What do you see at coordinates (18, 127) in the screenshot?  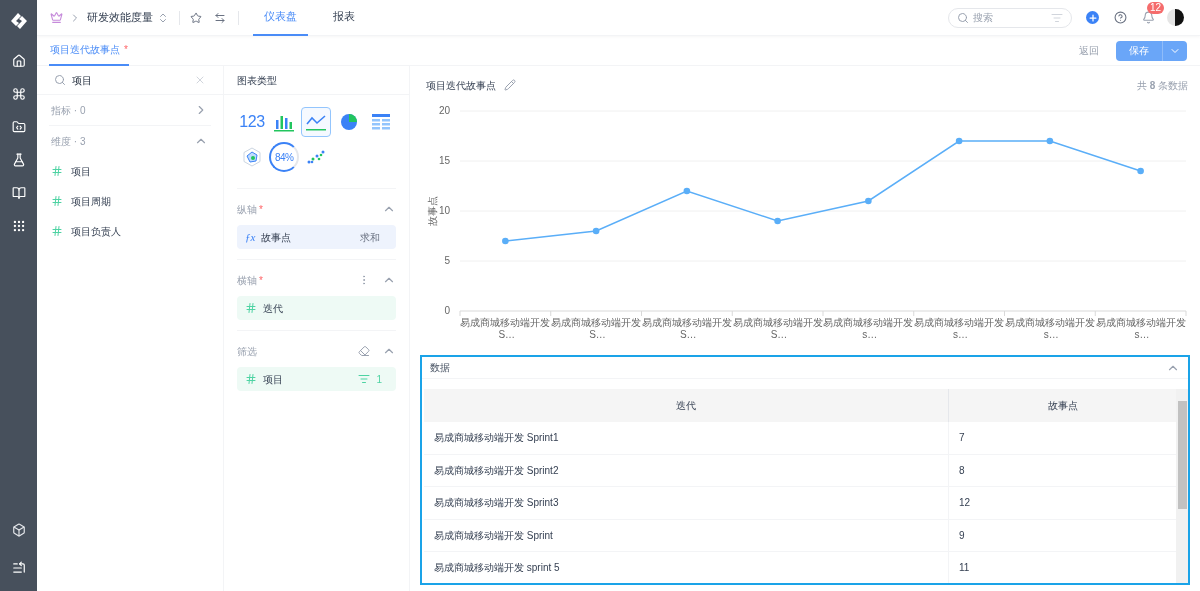 I see `folder-icon` at bounding box center [18, 127].